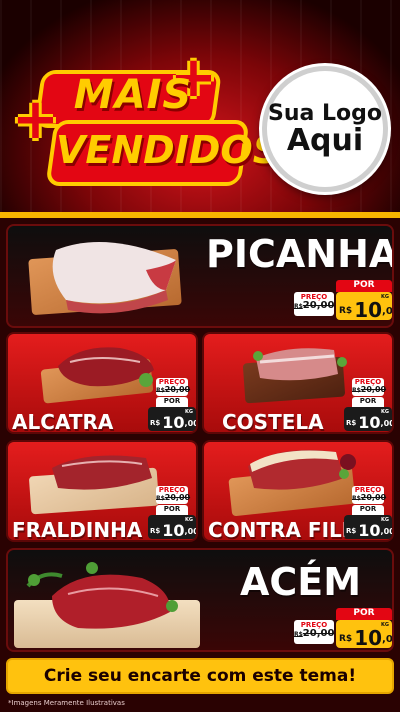  I want to click on disclaimer-footnote: *Imagens Meramente Ilustrativas, so click(66, 703).